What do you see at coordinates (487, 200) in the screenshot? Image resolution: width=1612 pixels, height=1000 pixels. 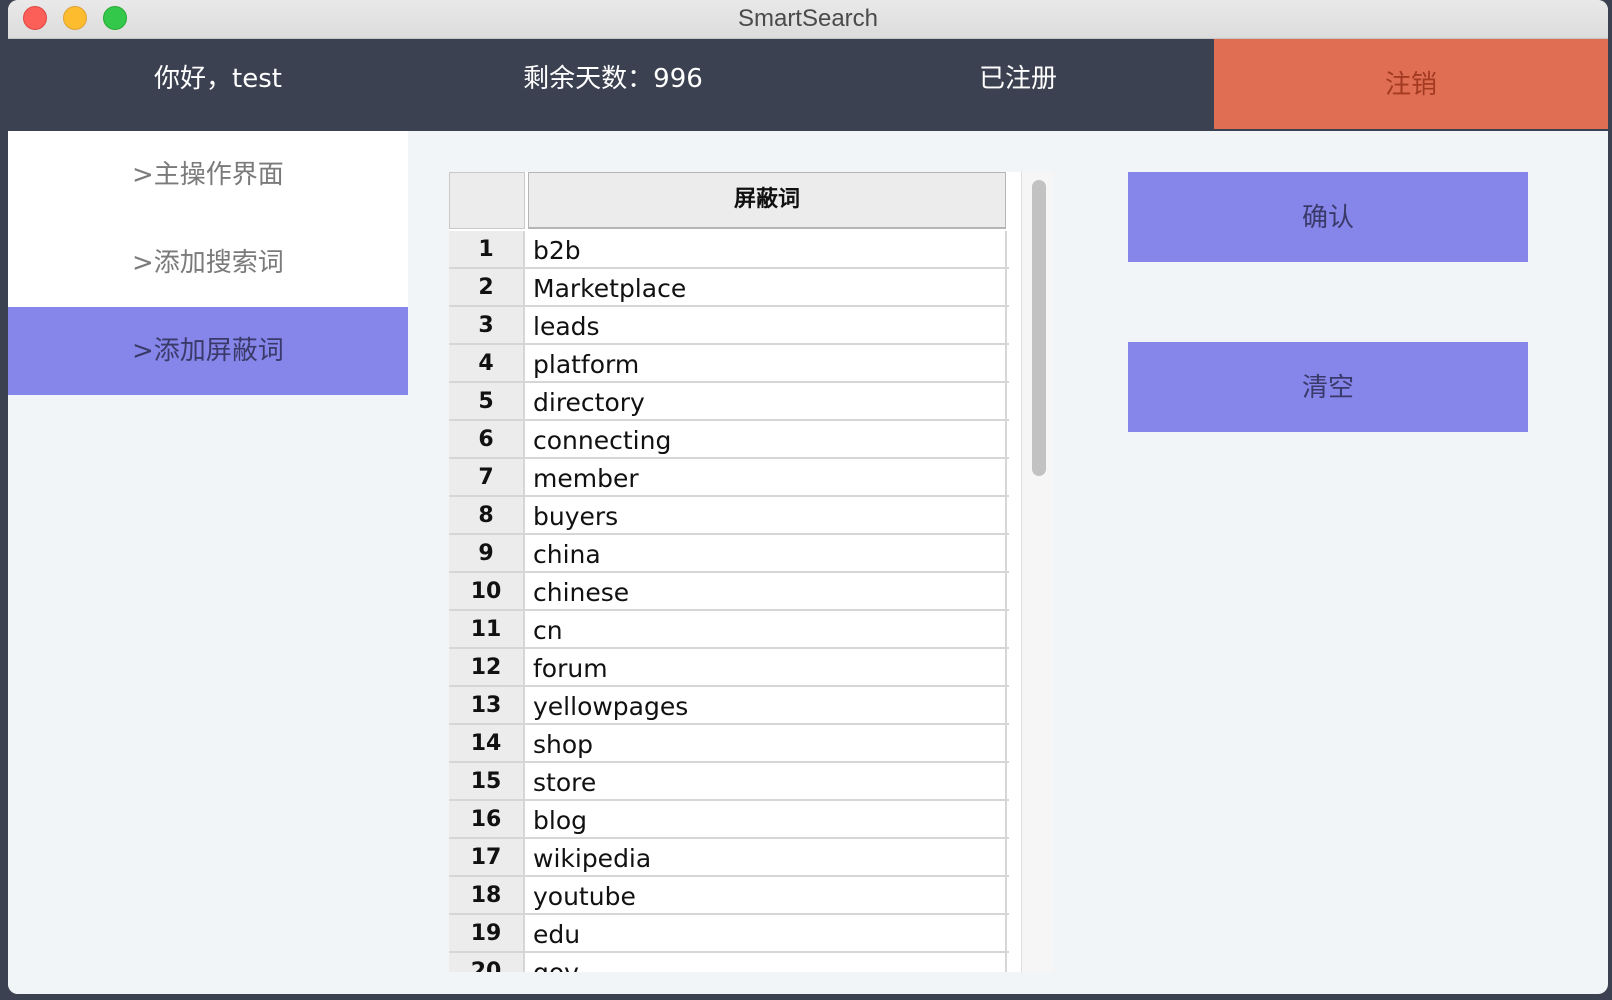 I see `table-corner-header` at bounding box center [487, 200].